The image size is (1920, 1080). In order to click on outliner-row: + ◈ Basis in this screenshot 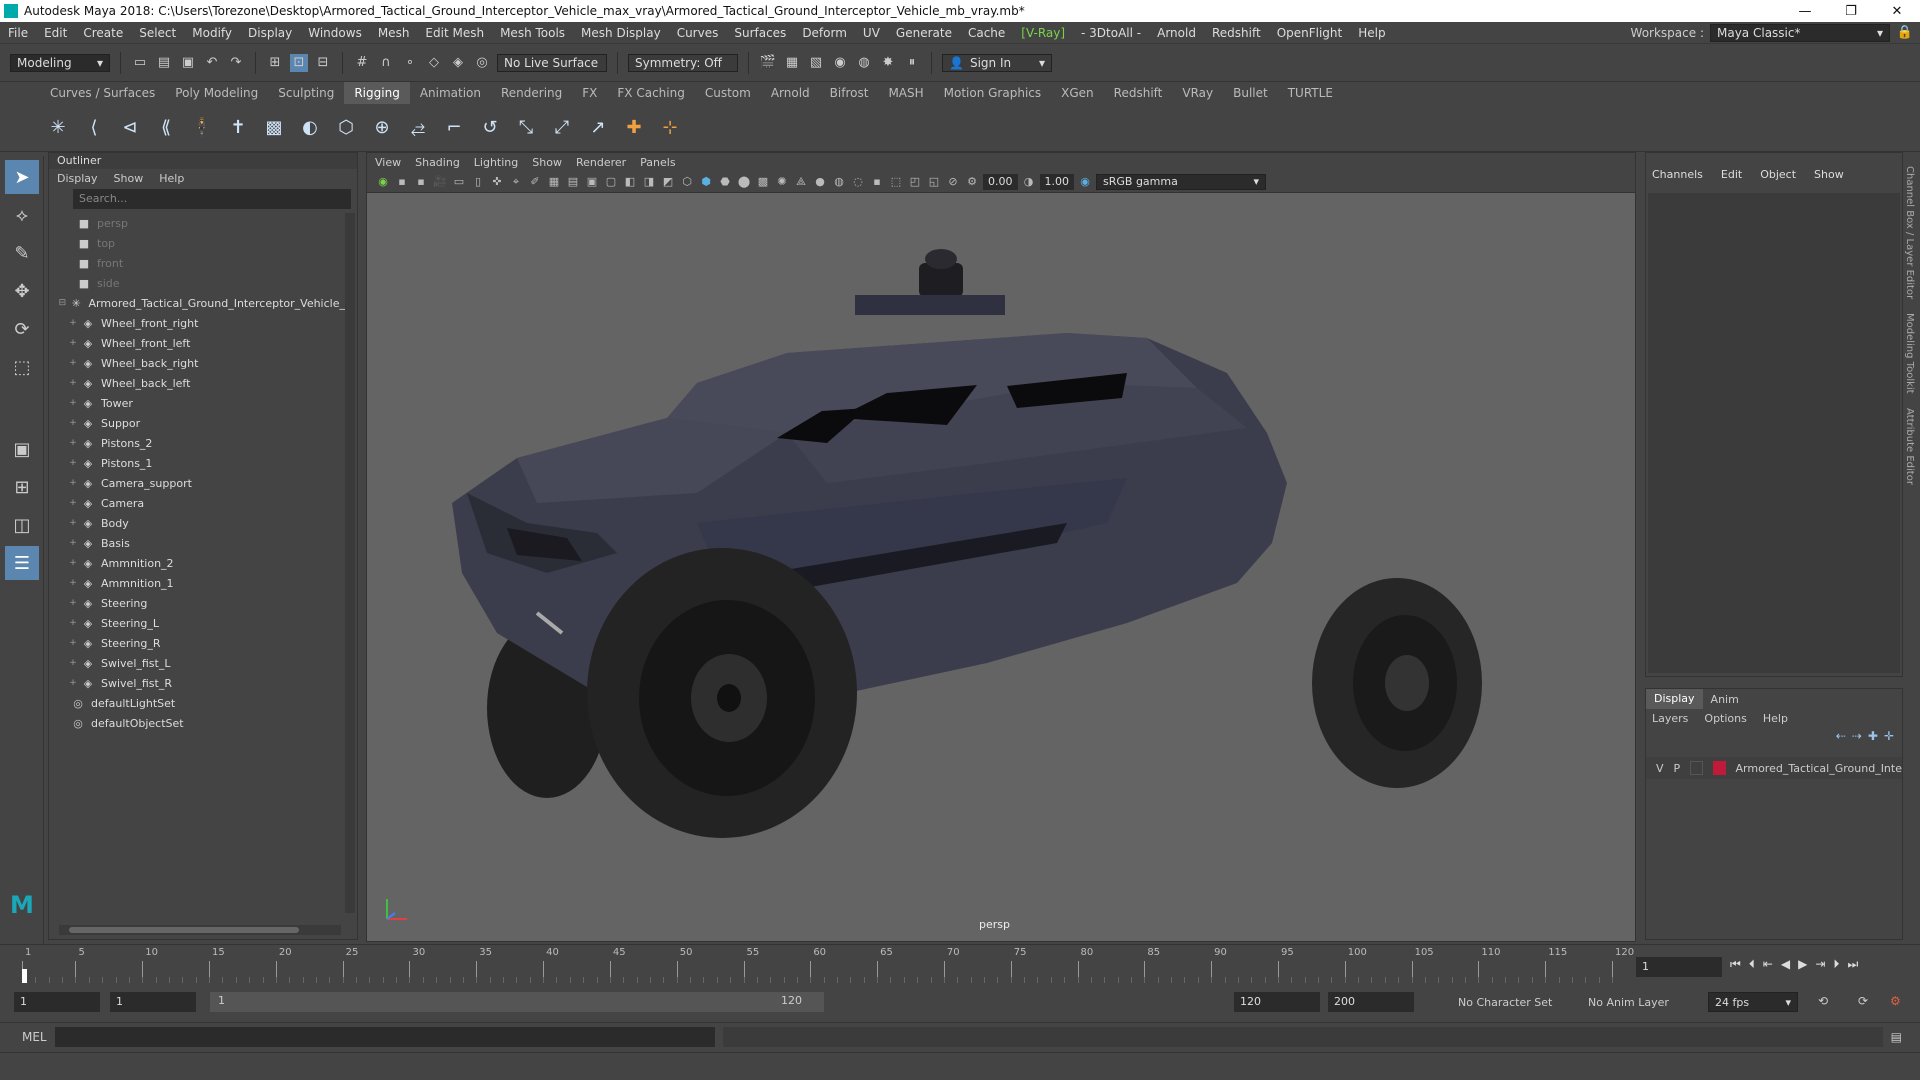, I will do `click(197, 543)`.